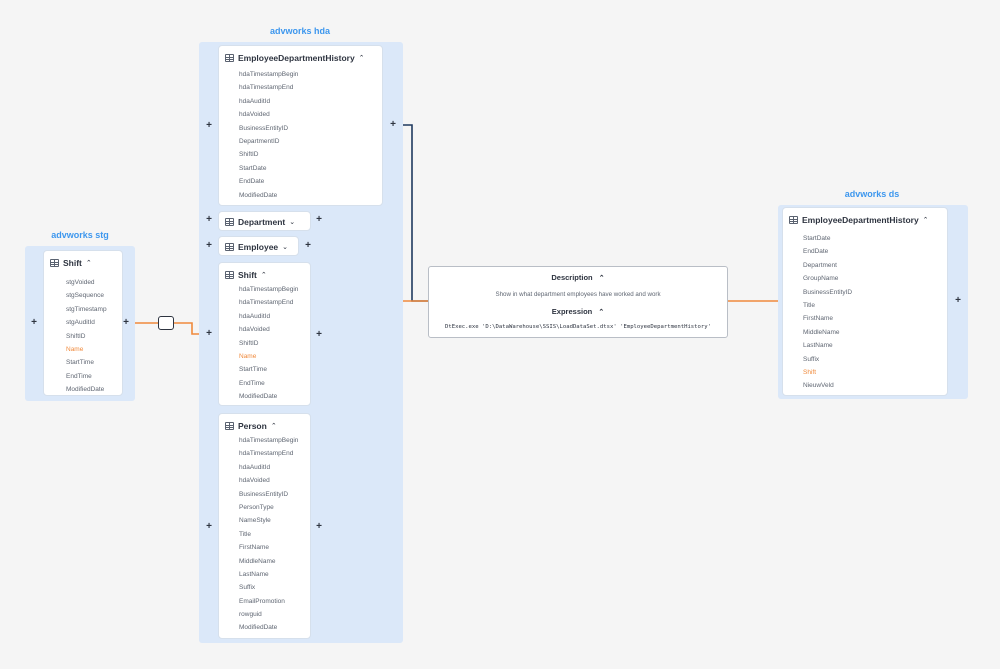 The image size is (1000, 669). I want to click on field-item: GroupName, so click(827, 278).